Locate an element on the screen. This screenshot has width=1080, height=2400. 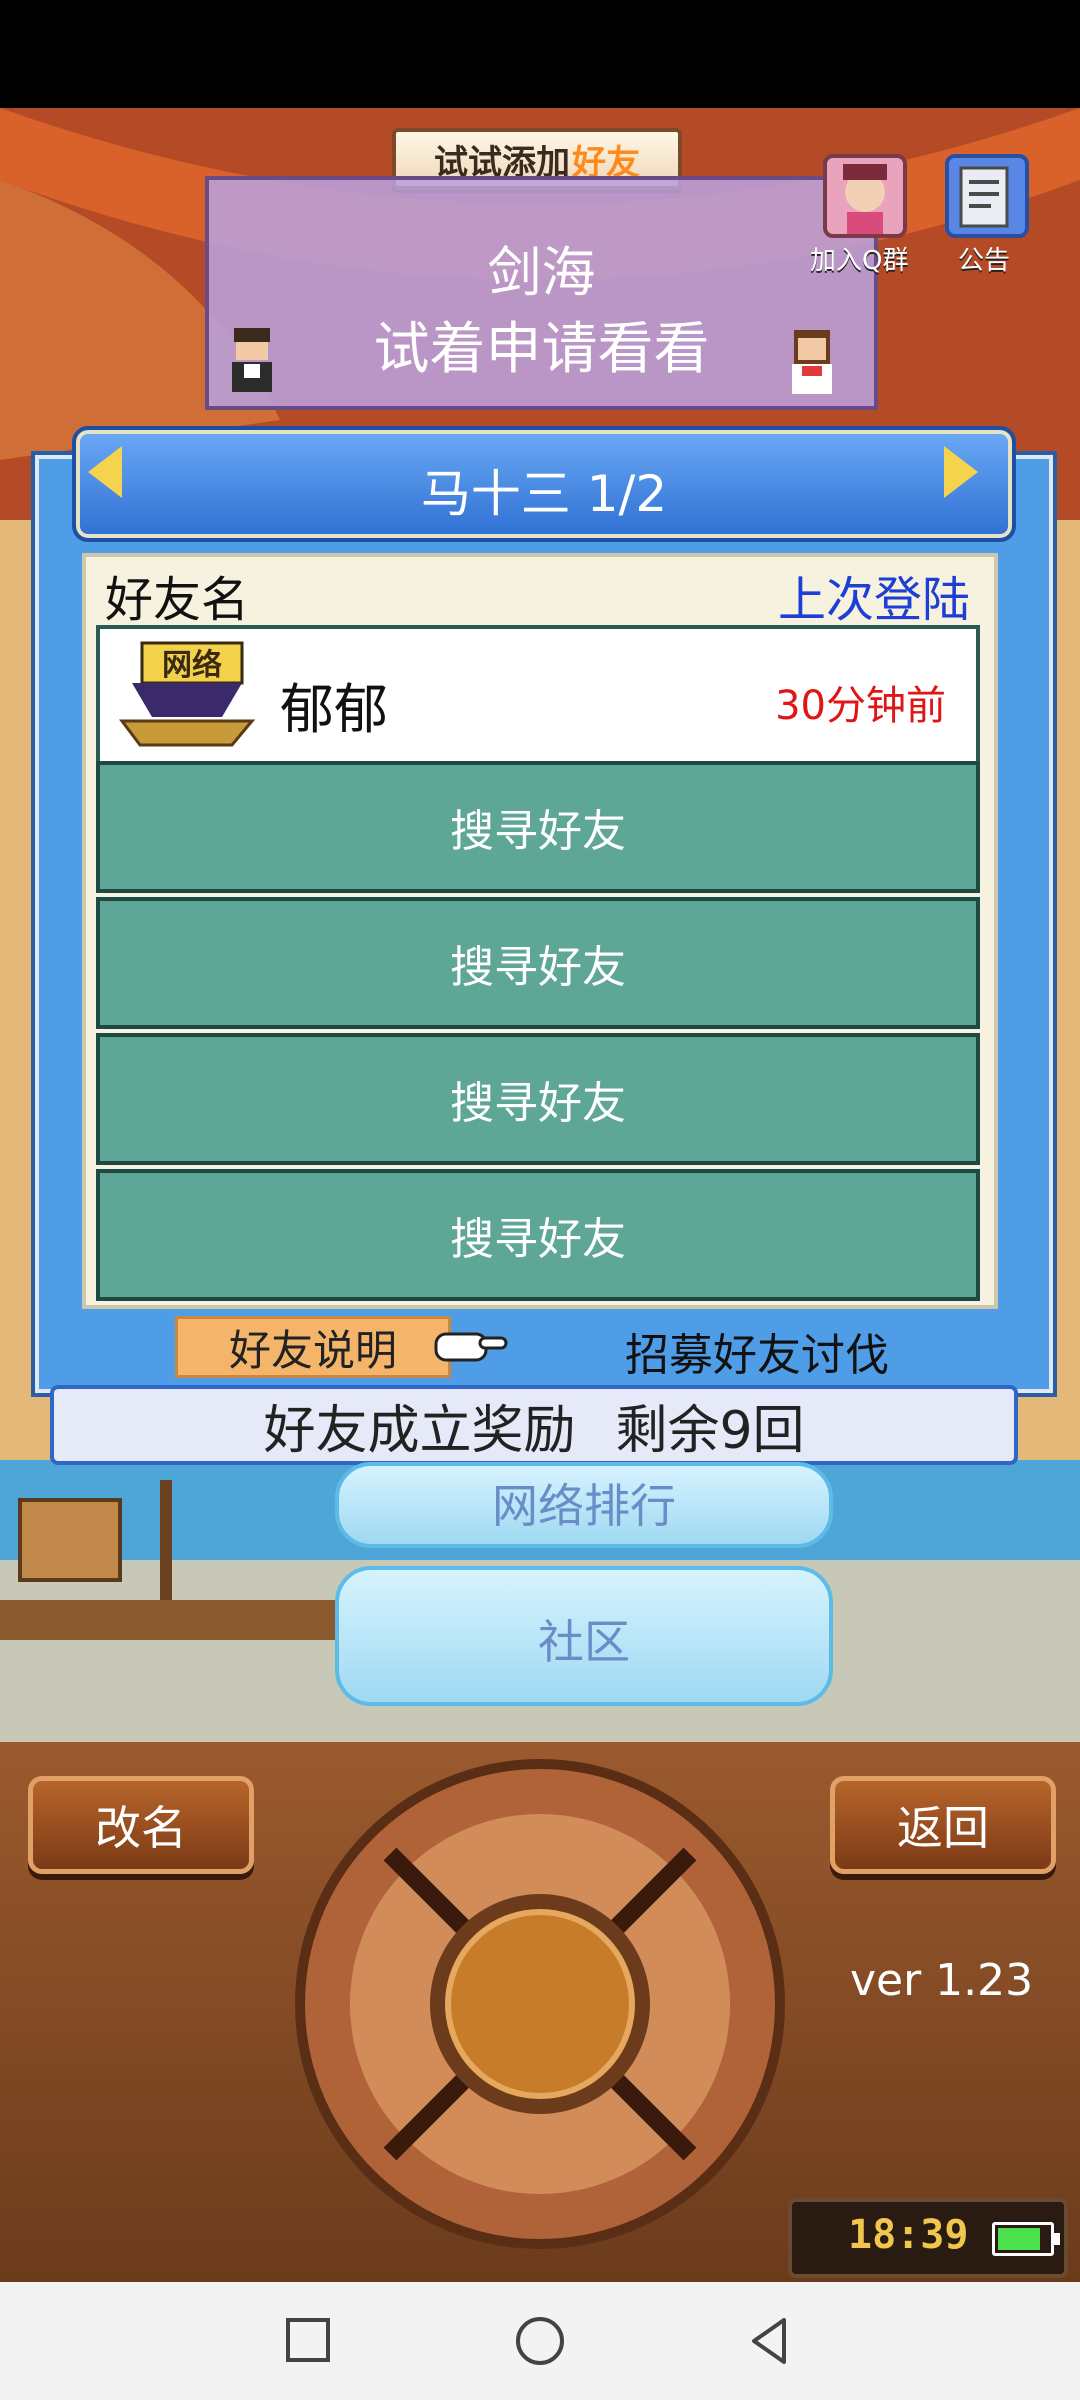
friend-name: 郁郁 is located at coordinates (334, 709).